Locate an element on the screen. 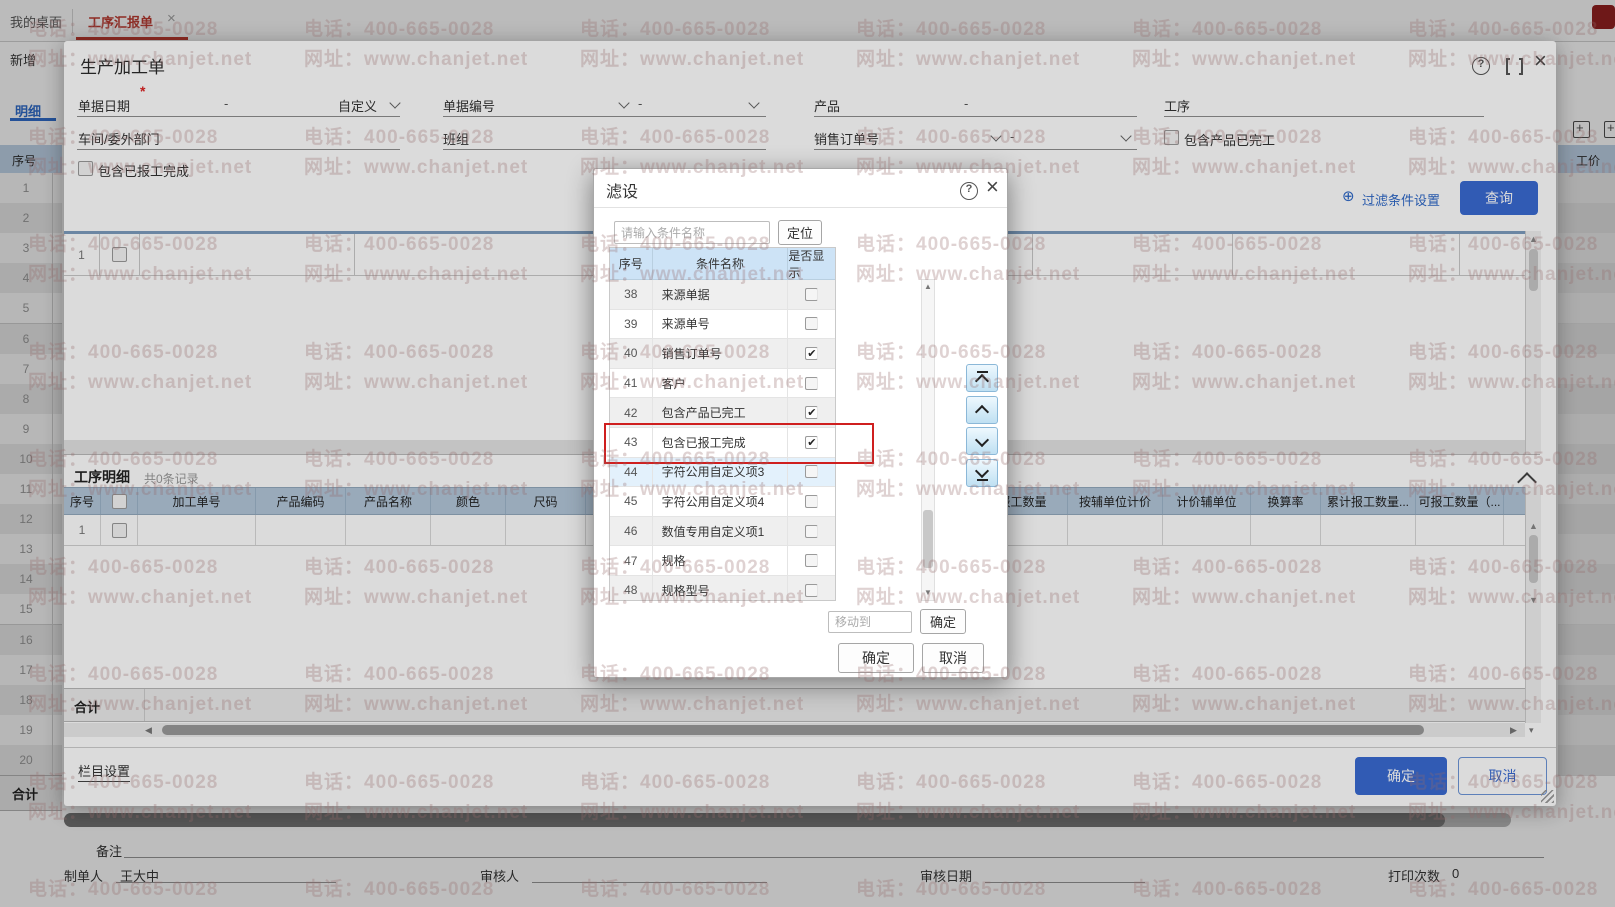 The image size is (1615, 907). dialog-title: 滤设 is located at coordinates (622, 192).